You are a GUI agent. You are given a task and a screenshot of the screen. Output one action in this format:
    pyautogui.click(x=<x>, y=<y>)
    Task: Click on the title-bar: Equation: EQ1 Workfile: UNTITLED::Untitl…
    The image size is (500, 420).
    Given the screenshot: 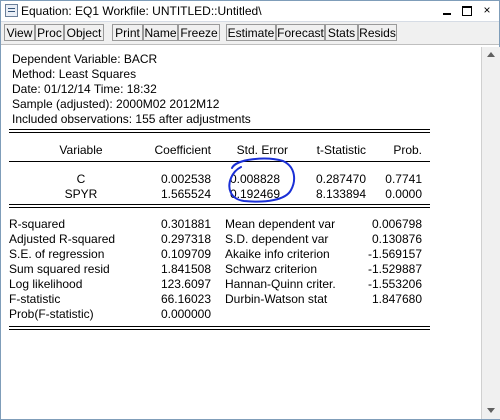 What is the action you would take?
    pyautogui.click(x=250, y=11)
    